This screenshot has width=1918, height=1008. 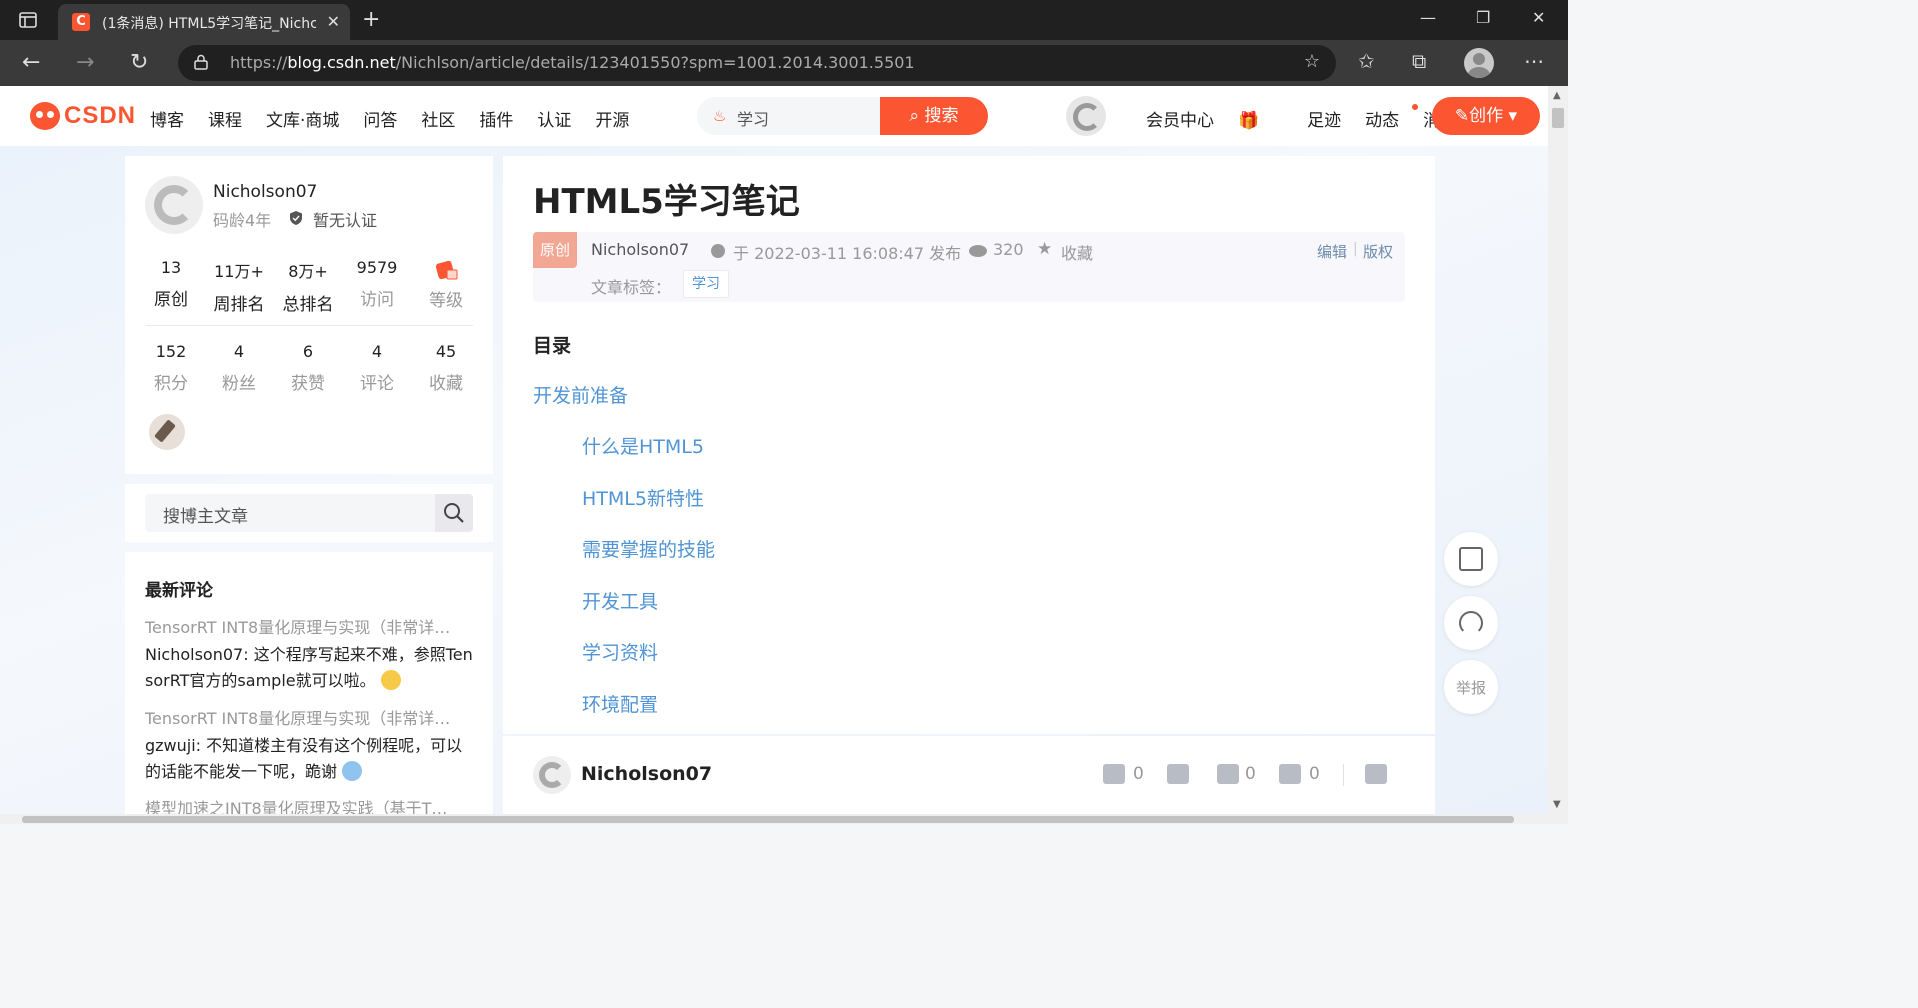 I want to click on minimize-icon: —, so click(x=1428, y=17).